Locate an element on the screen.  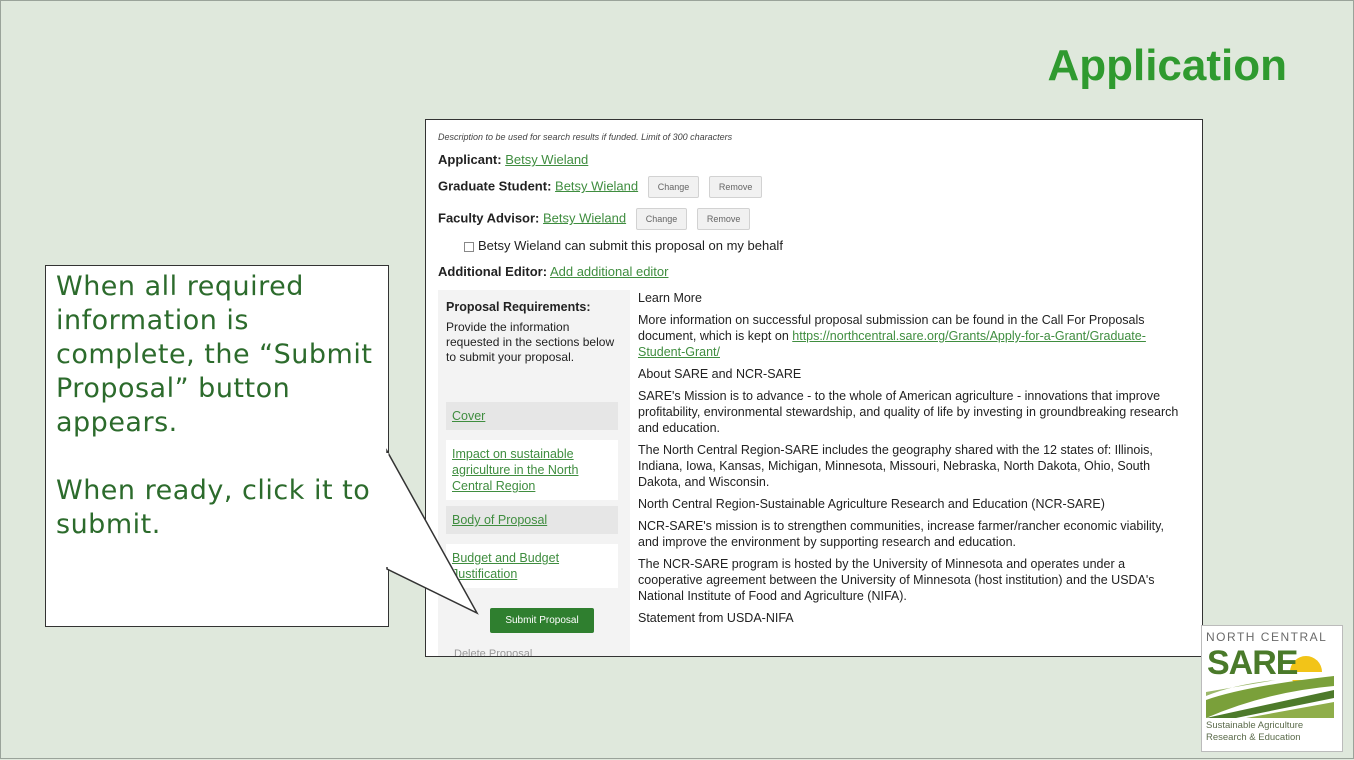
sidebar-item-budget: Budget and Budget Justification is located at coordinates (532, 566).